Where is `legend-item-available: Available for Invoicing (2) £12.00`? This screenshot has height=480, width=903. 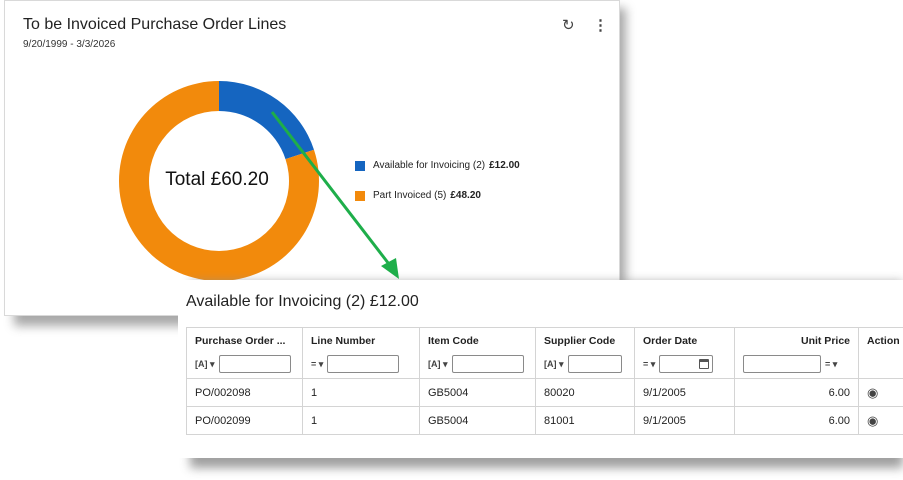
legend-item-available: Available for Invoicing (2) £12.00 is located at coordinates (437, 165).